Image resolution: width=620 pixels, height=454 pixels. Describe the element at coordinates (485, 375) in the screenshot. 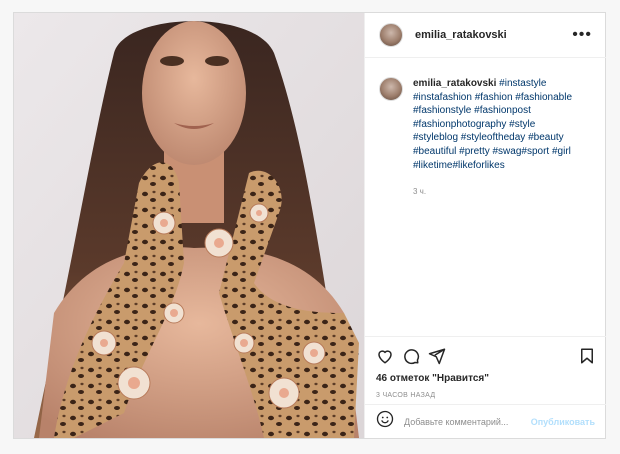

I see `likes-count: 46 отметок "Нравится"` at that location.